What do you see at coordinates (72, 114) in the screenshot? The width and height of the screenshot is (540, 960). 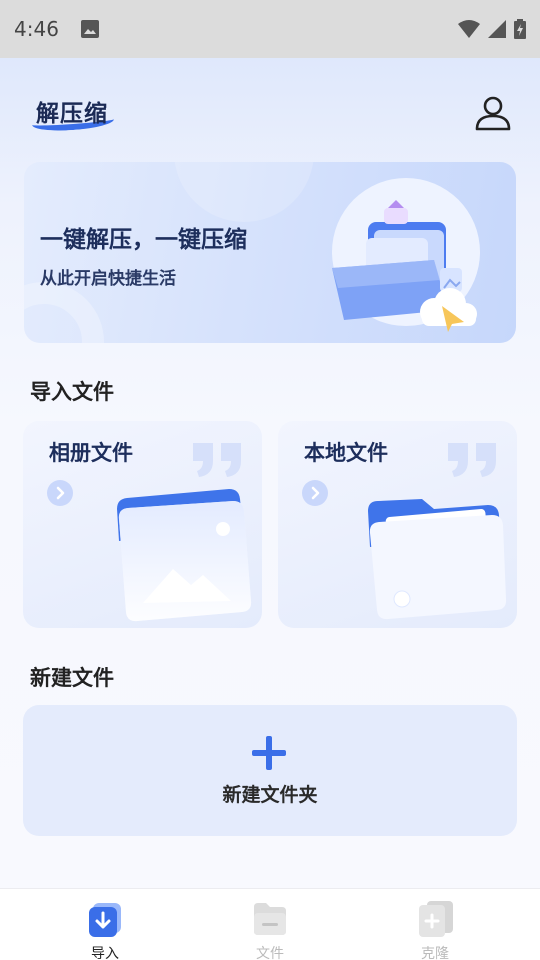 I see `app-title: 解压缩` at bounding box center [72, 114].